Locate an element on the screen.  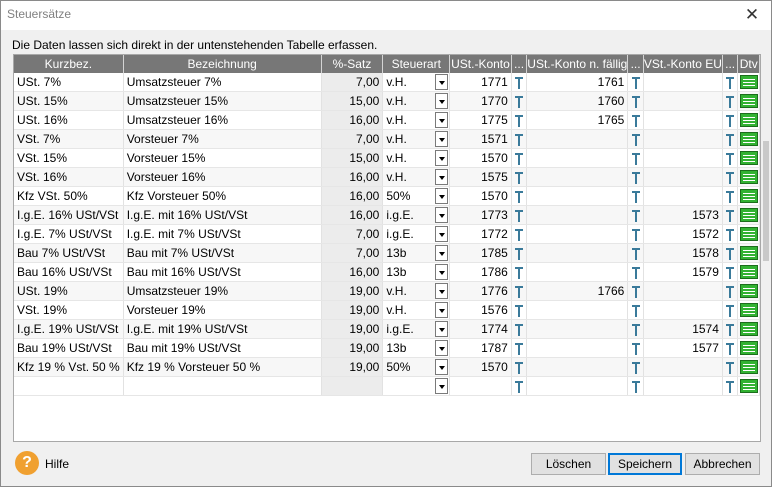
ust-konto-cell is located at coordinates (480, 386).